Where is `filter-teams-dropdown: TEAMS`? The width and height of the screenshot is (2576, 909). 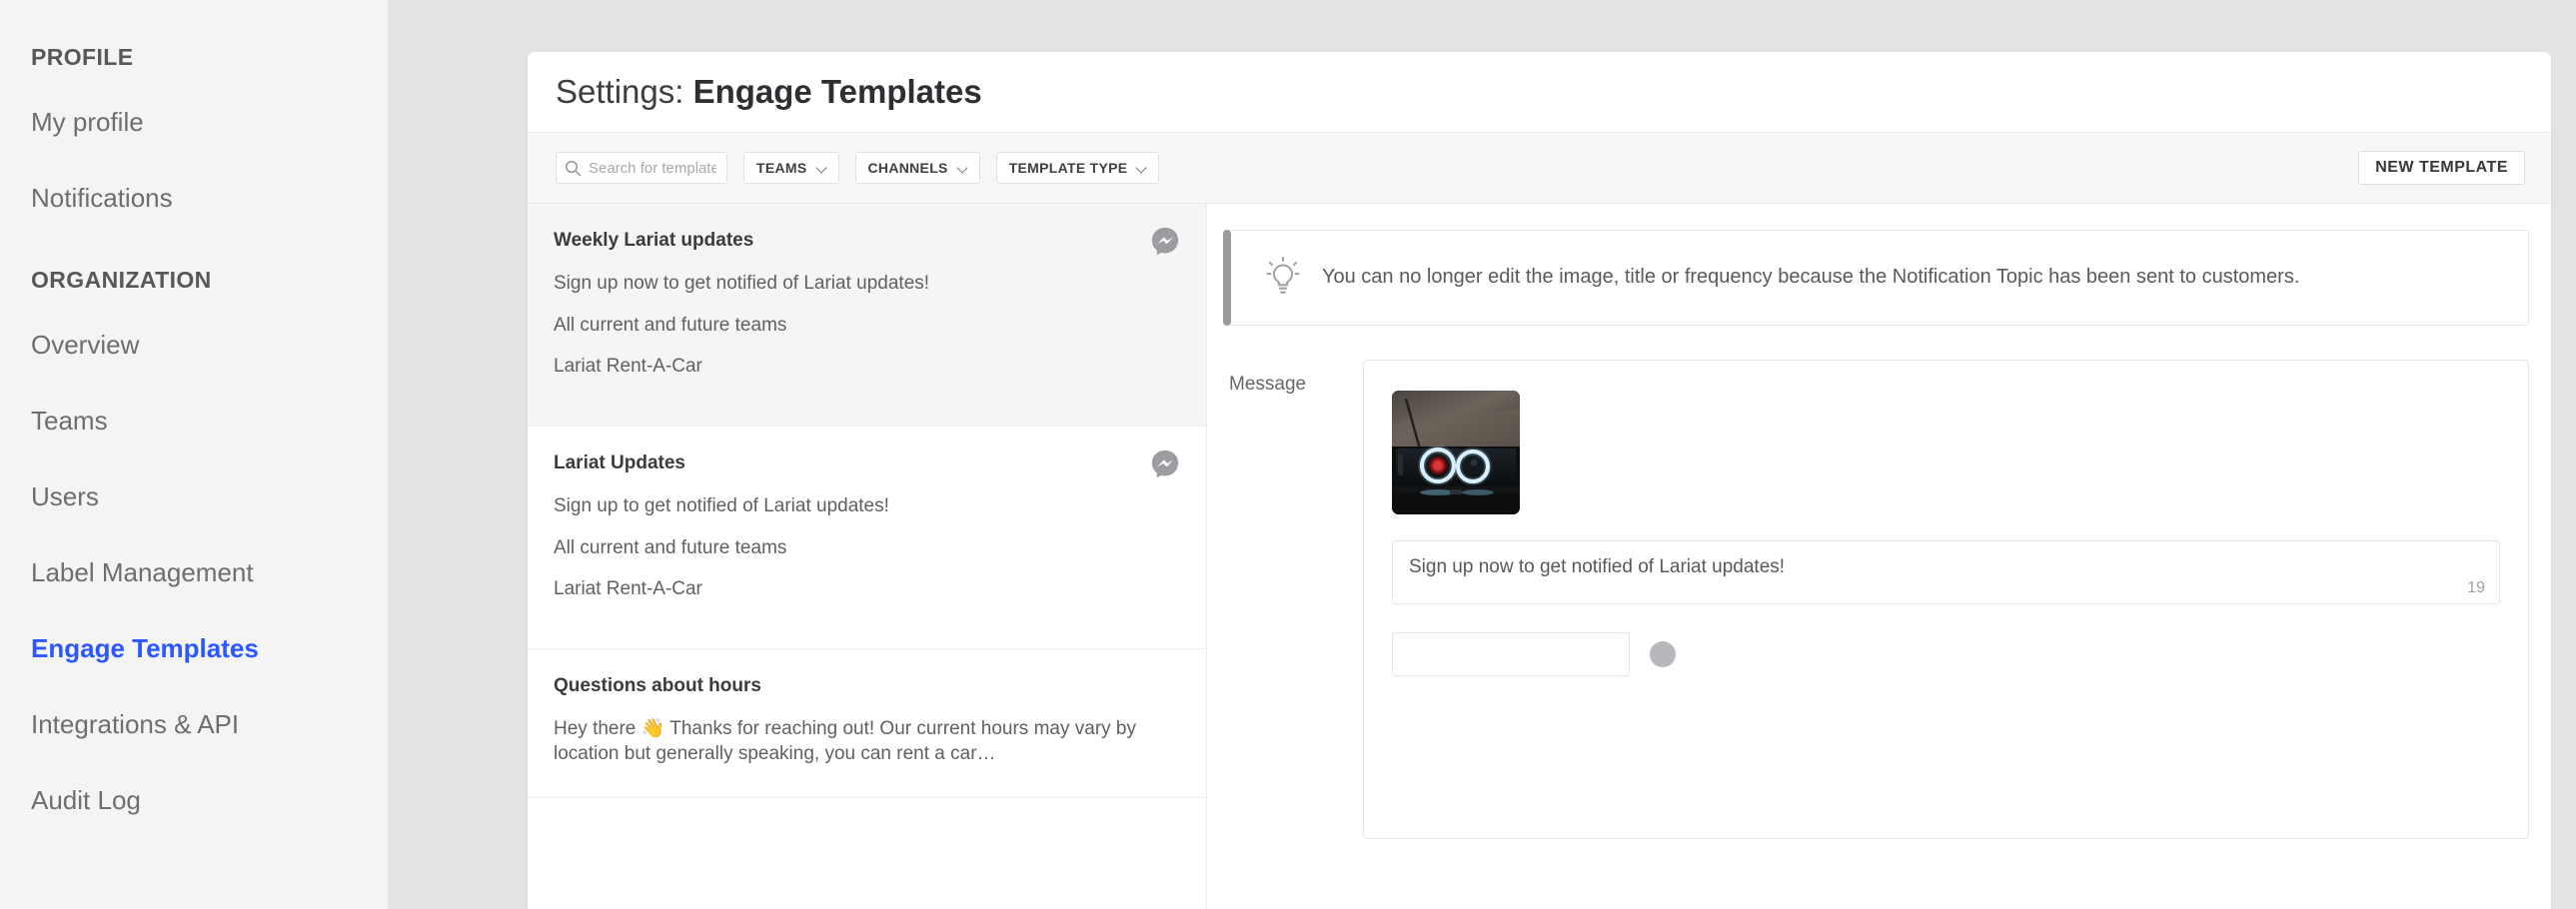 filter-teams-dropdown: TEAMS is located at coordinates (791, 168).